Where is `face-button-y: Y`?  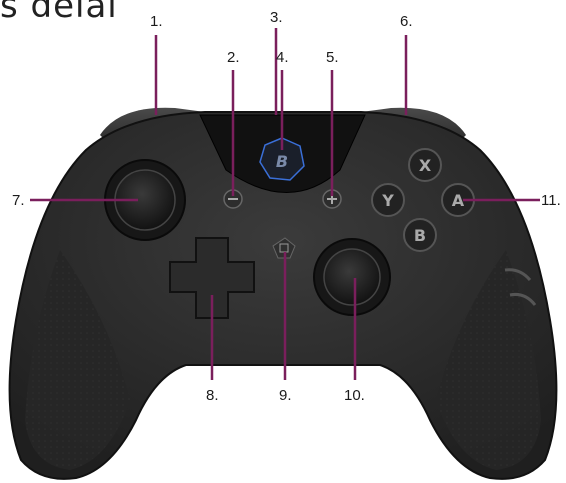
face-button-y: Y is located at coordinates (388, 200).